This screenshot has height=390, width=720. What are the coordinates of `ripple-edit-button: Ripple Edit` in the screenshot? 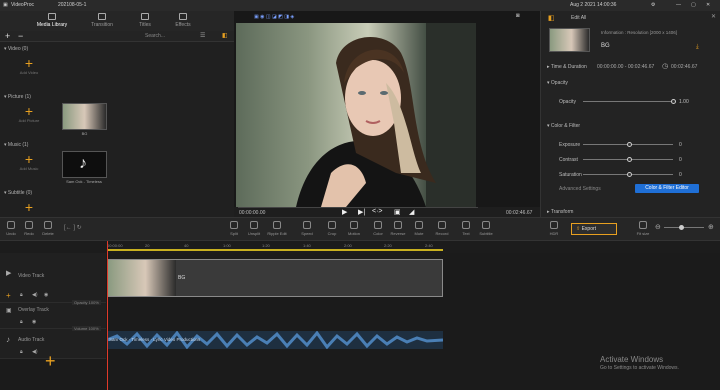 It's located at (277, 228).